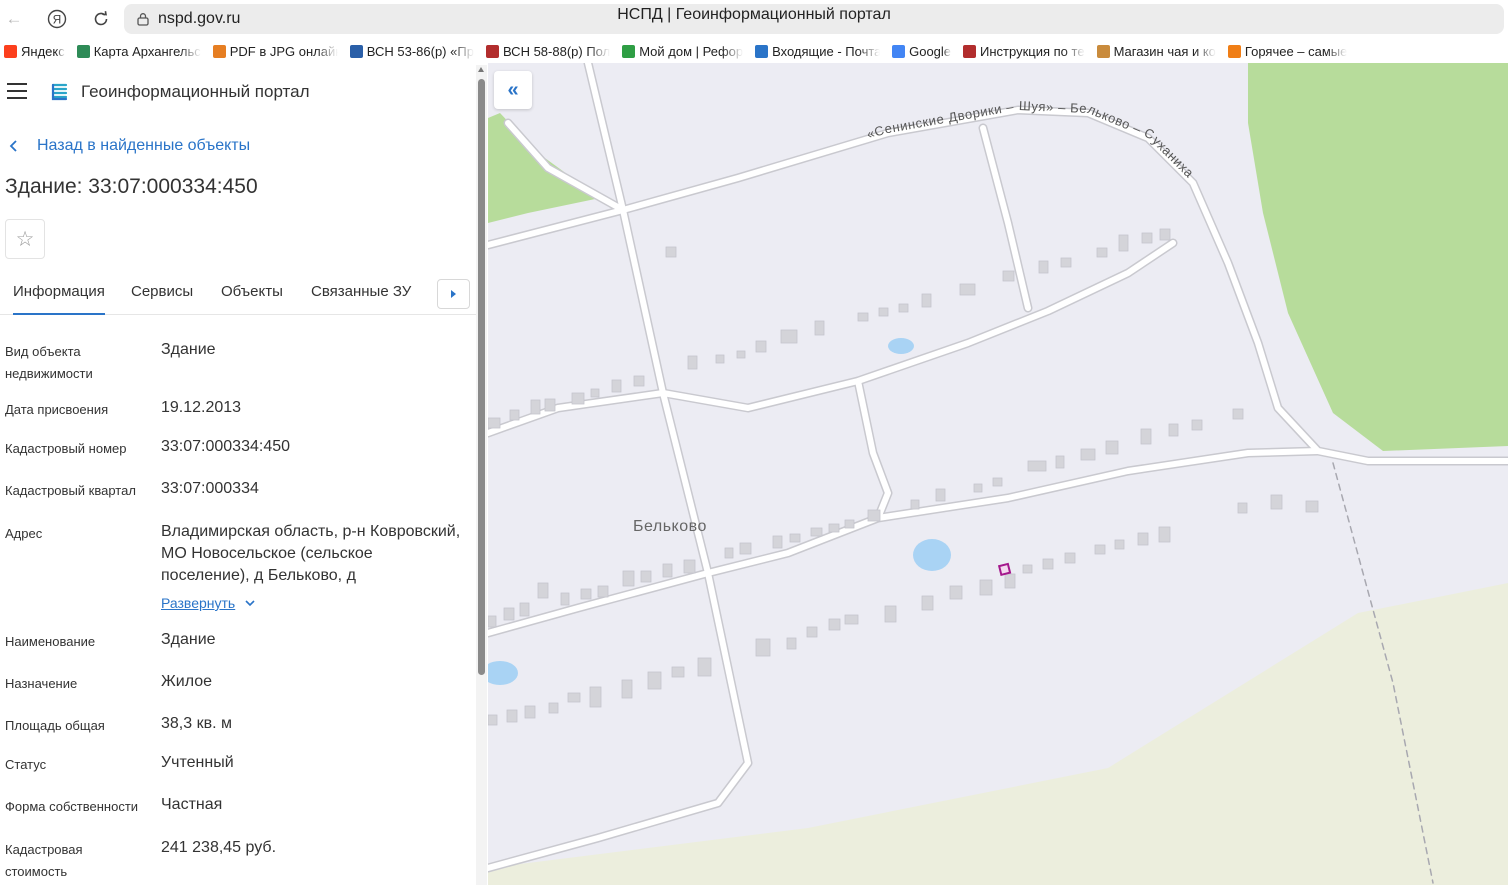 The width and height of the screenshot is (1508, 885). Describe the element at coordinates (143, 19) in the screenshot. I see `lock-icon` at that location.